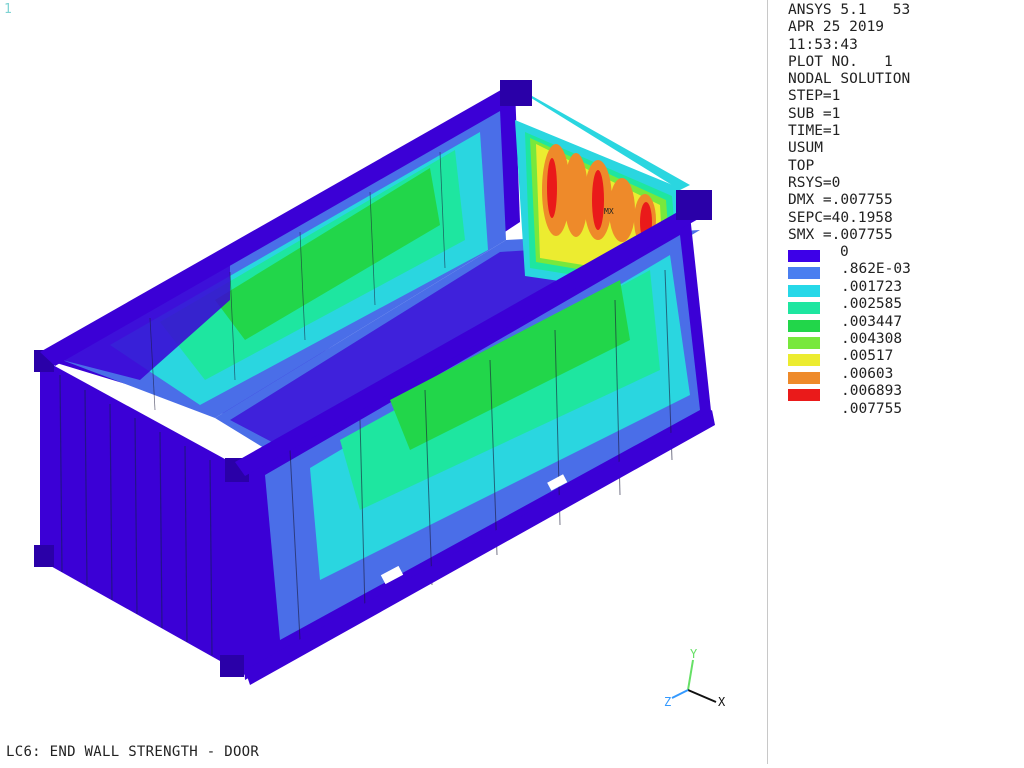 Image resolution: width=1024 pixels, height=768 pixels. I want to click on coordinate-triad: Y X Z, so click(695, 678).